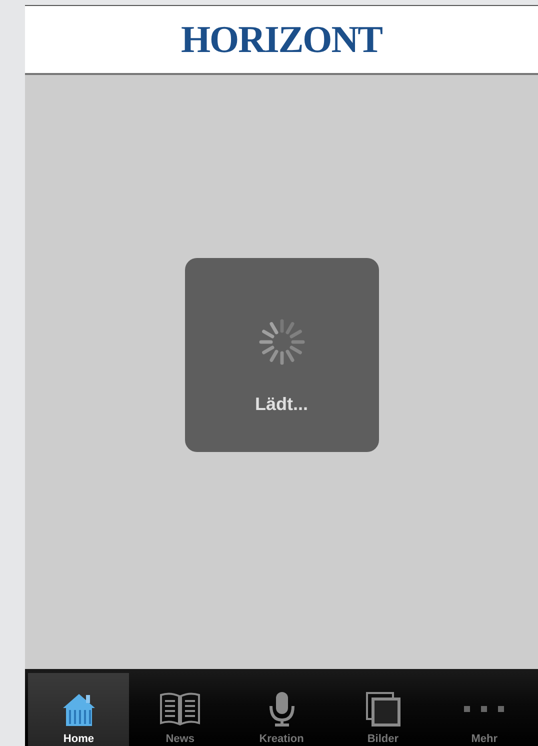 The width and height of the screenshot is (538, 746). I want to click on open-book-icon, so click(180, 709).